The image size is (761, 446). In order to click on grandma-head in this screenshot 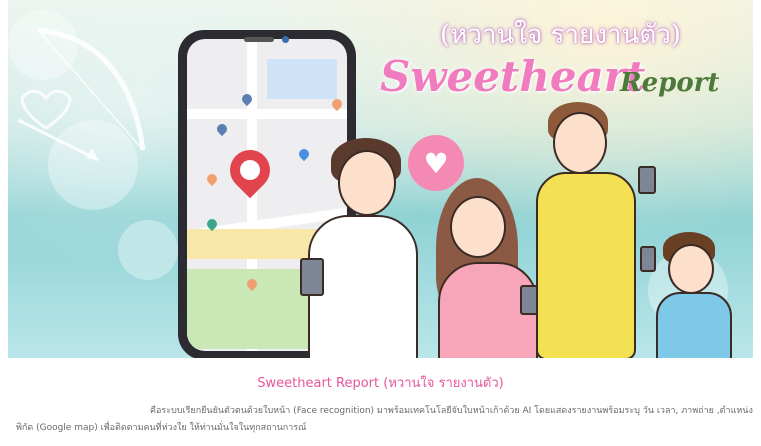, I will do `click(580, 143)`.